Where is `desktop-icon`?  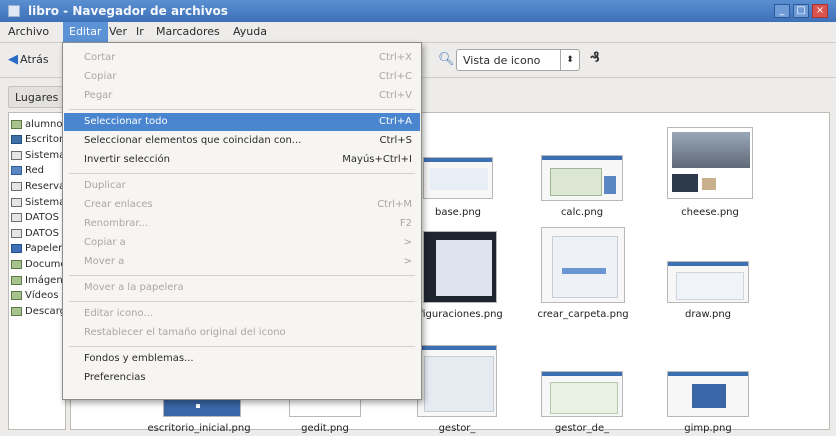
desktop-icon is located at coordinates (16, 140).